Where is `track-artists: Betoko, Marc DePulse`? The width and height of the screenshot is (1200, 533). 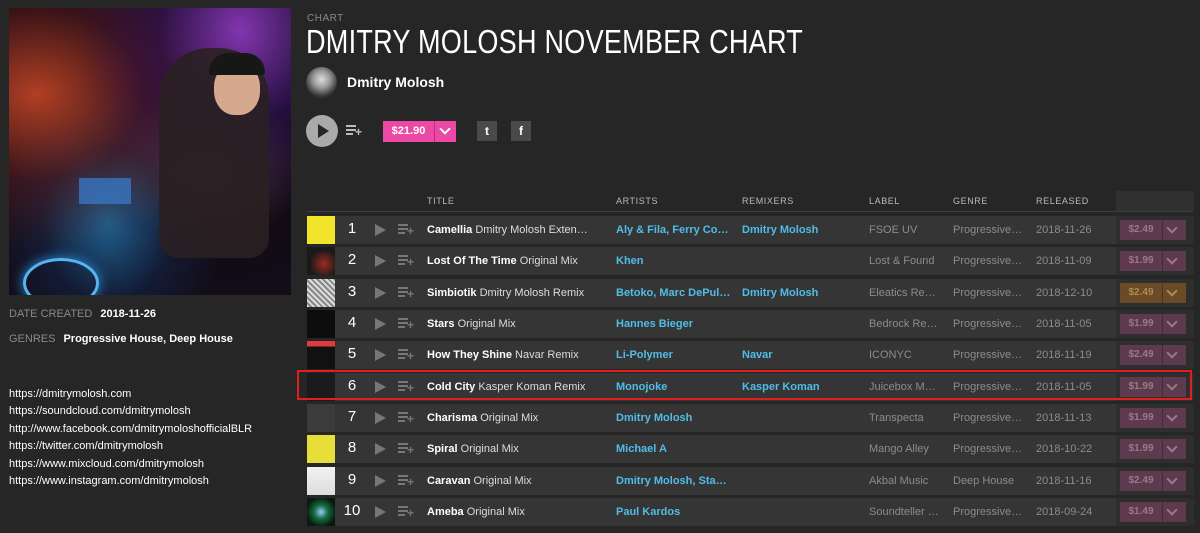
track-artists: Betoko, Marc DePulse is located at coordinates (673, 293).